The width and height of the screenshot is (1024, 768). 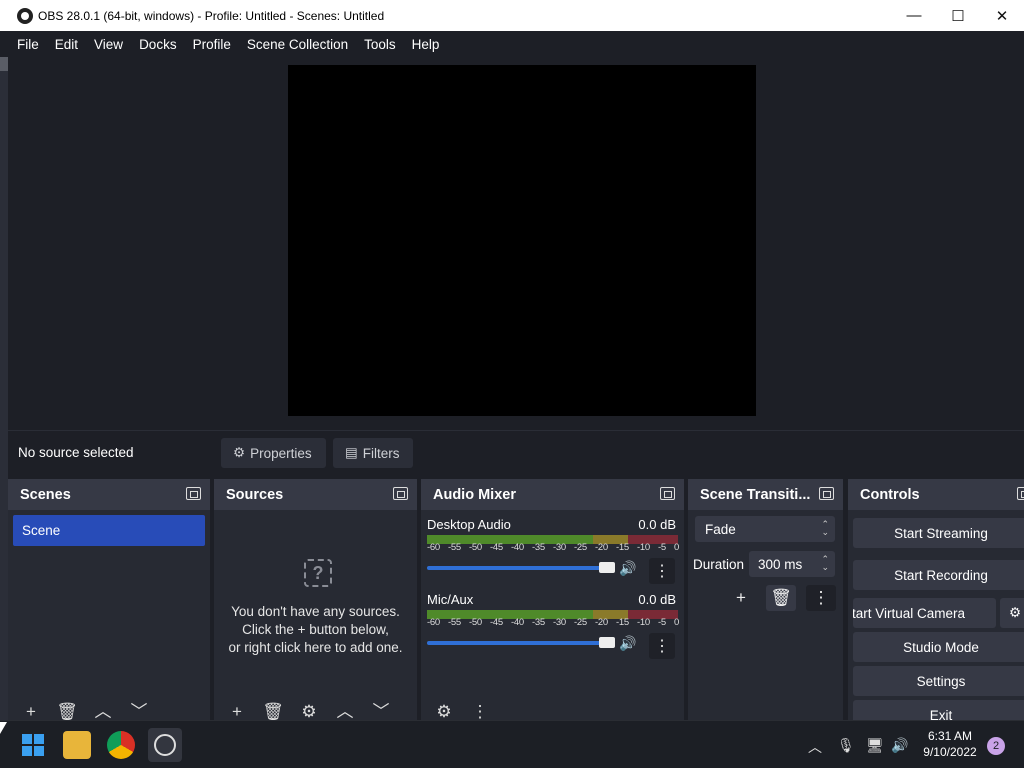 I want to click on sources-header: Sources, so click(x=315, y=494).